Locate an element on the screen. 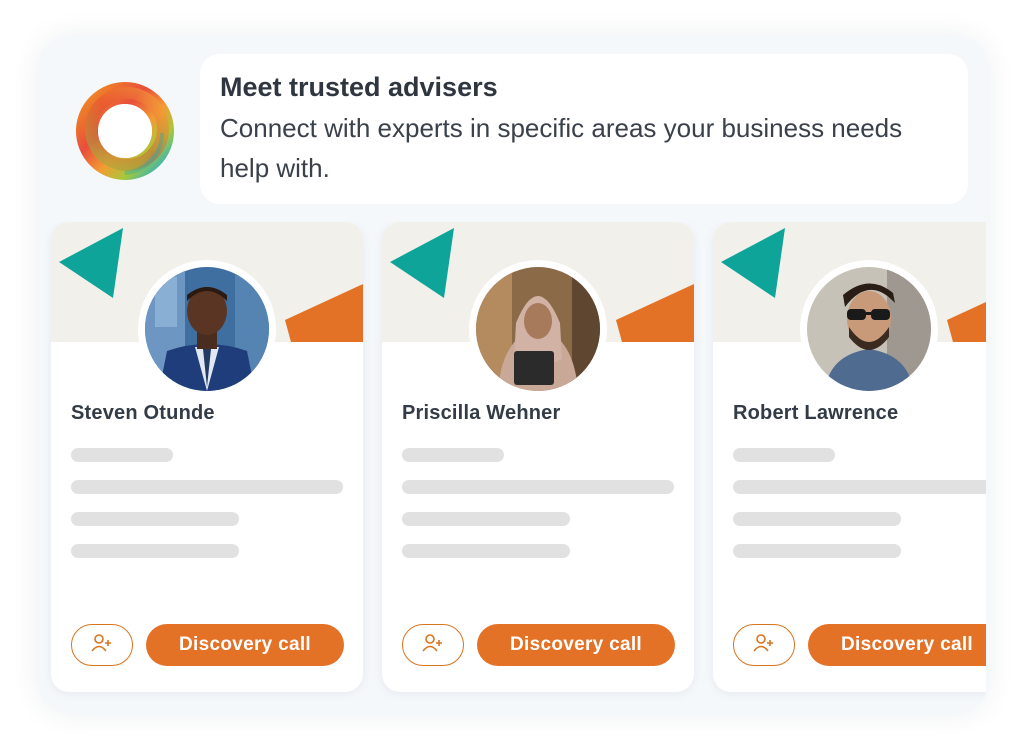  adviser-name: Priscilla Wehner is located at coordinates (481, 413).